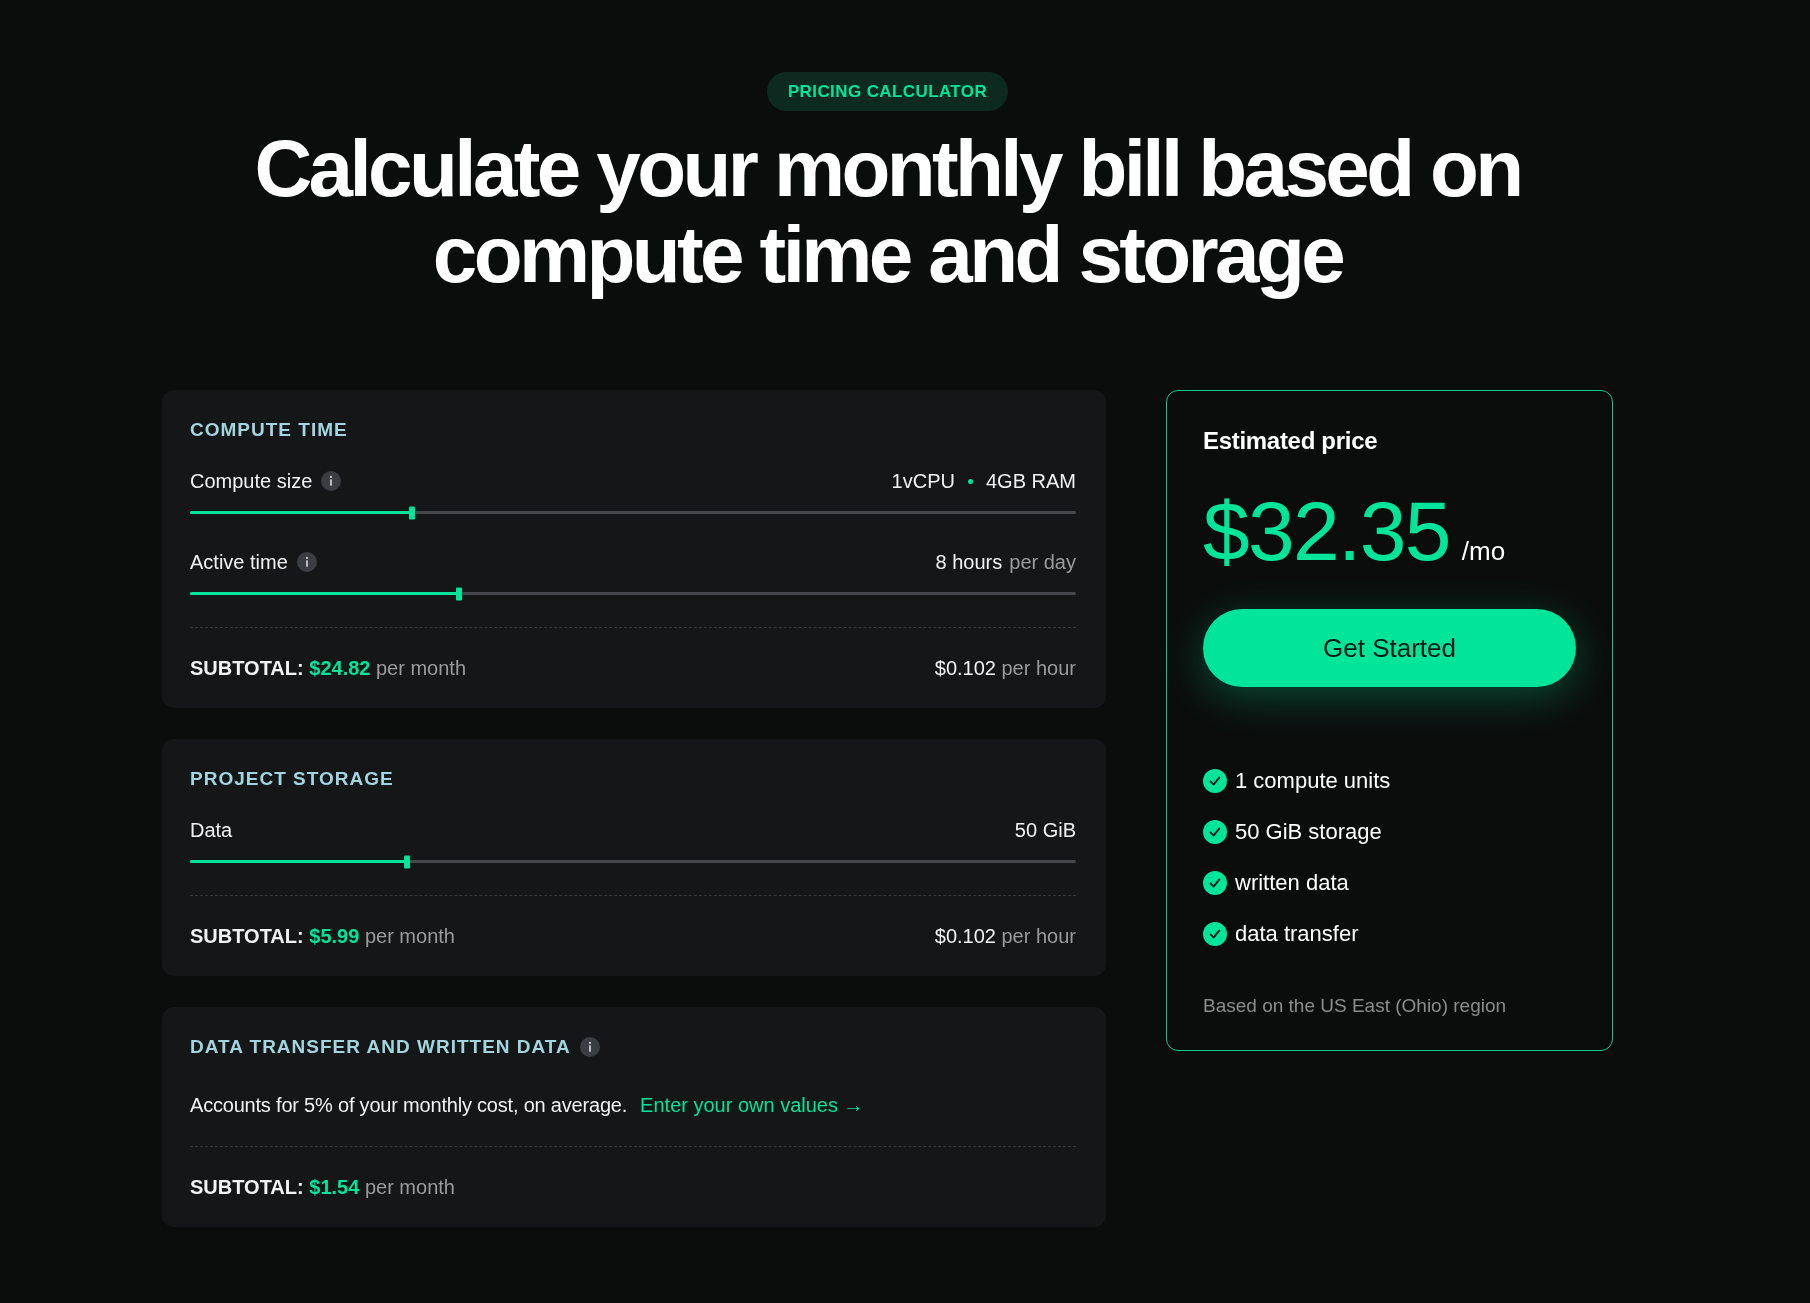 The height and width of the screenshot is (1303, 1810). What do you see at coordinates (923, 481) in the screenshot?
I see `slider-value: 1vCPU` at bounding box center [923, 481].